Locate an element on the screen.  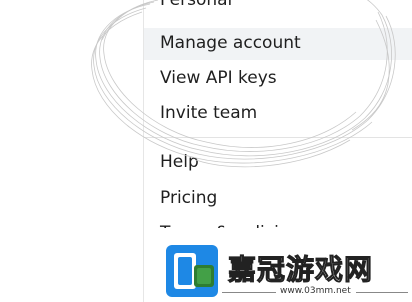
site-logo-icon is located at coordinates (192, 271).